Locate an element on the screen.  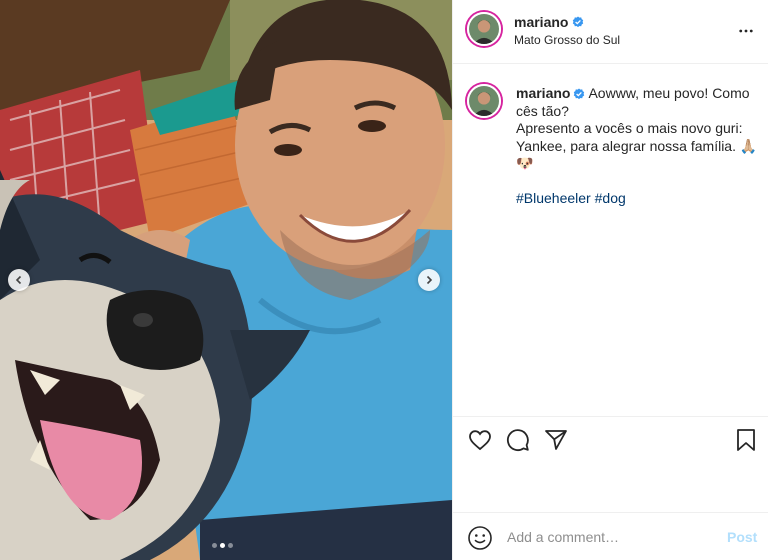
share-button is located at coordinates (556, 440).